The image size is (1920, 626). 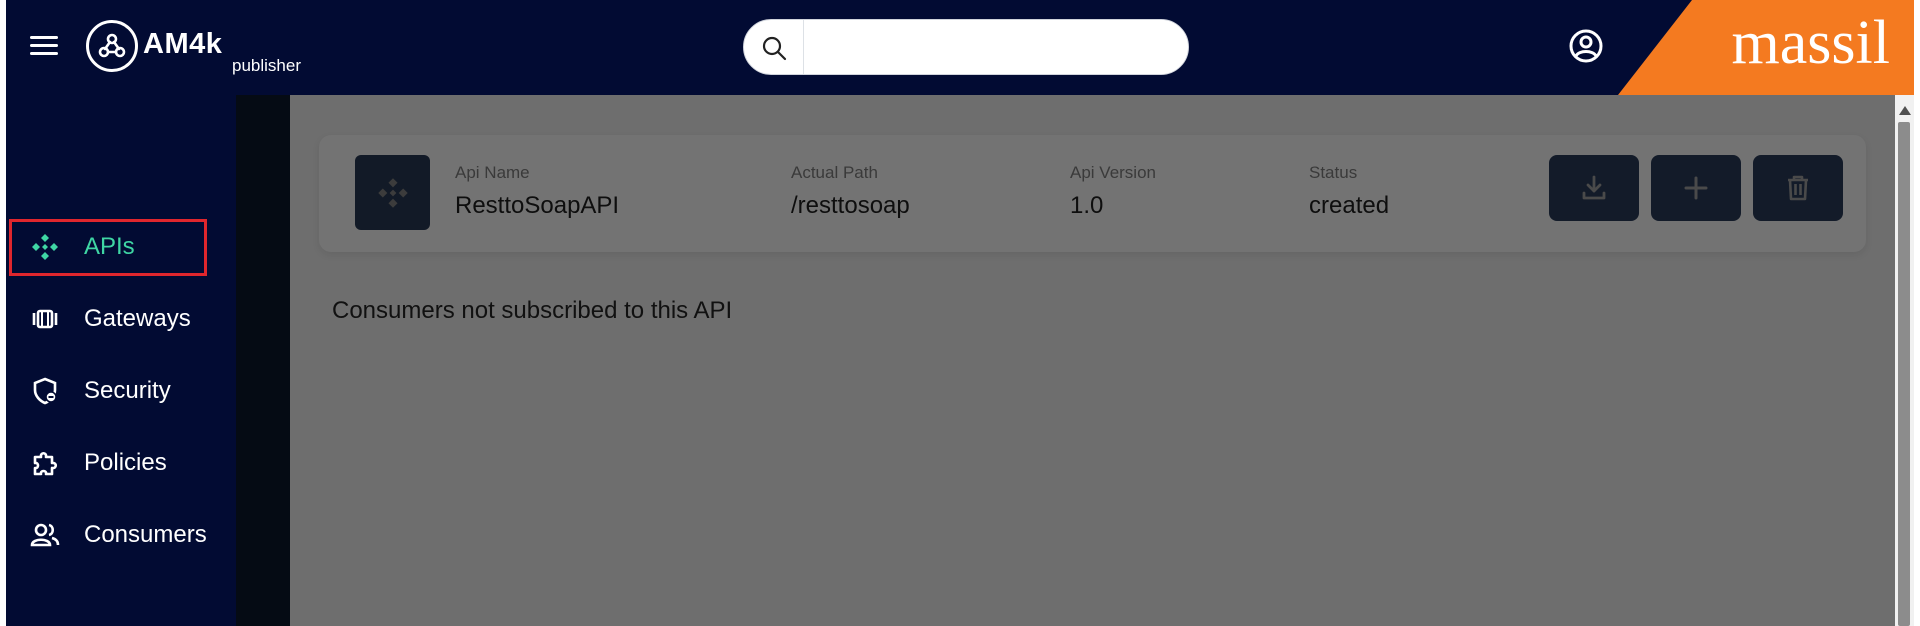 I want to click on logo-title: AM4k, so click(x=183, y=44).